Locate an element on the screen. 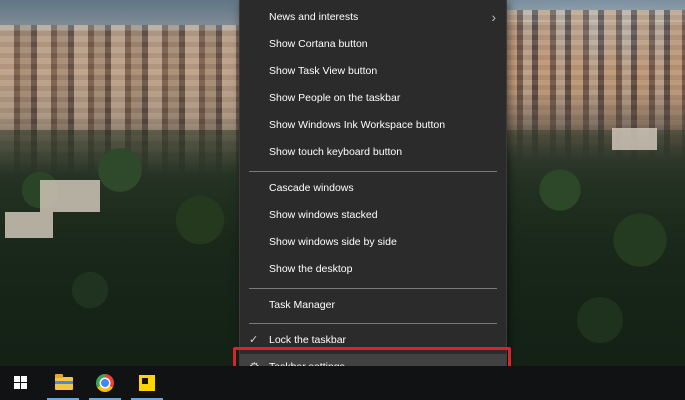 The width and height of the screenshot is (685, 400). menu-item-label: Show the desktop is located at coordinates (311, 269).